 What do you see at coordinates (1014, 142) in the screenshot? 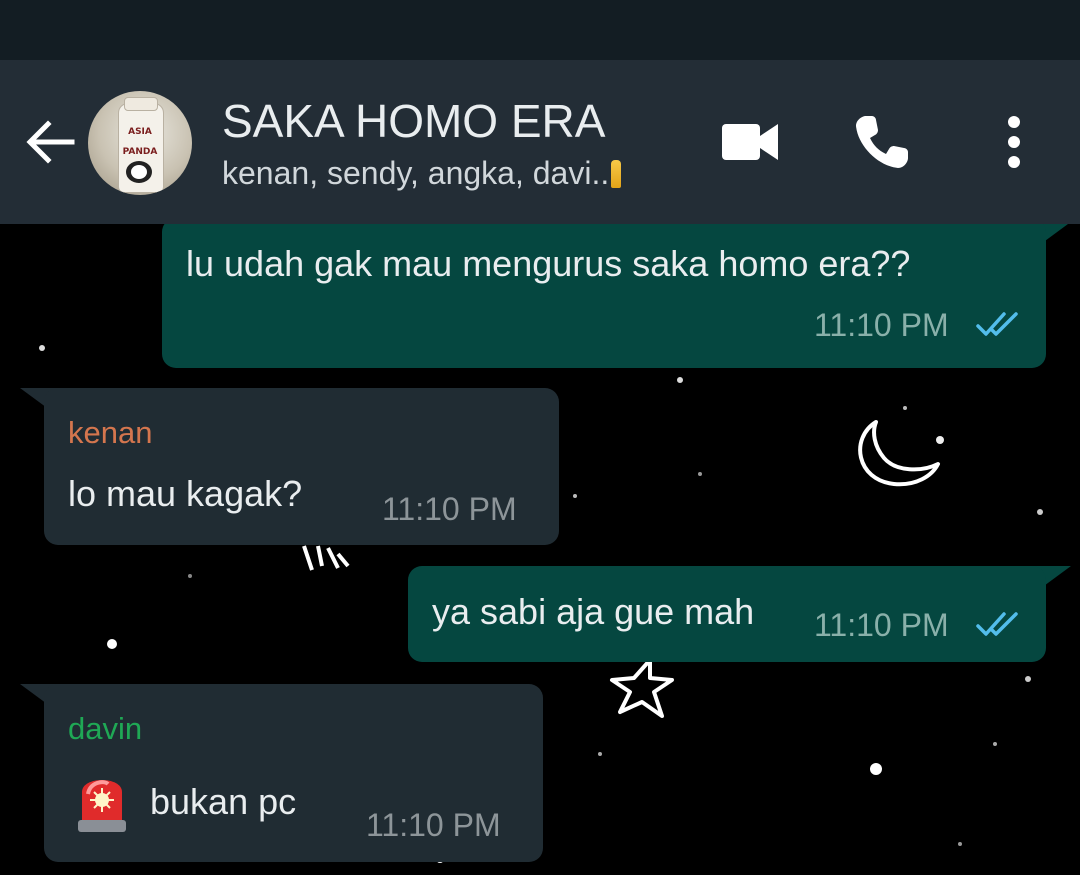
I see `more-vertical-icon` at bounding box center [1014, 142].